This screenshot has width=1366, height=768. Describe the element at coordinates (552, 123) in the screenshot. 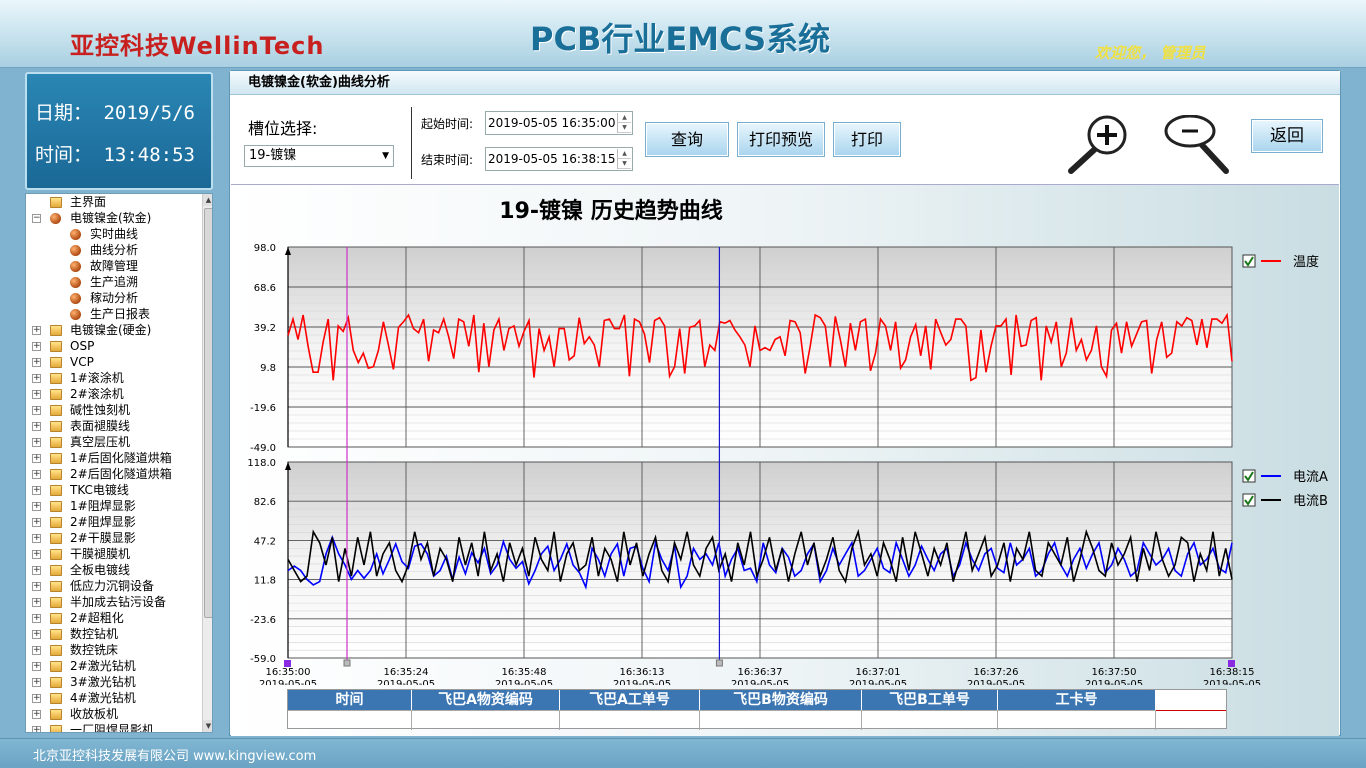

I see `start-time-value: 2019-05-05 16:35:00` at that location.